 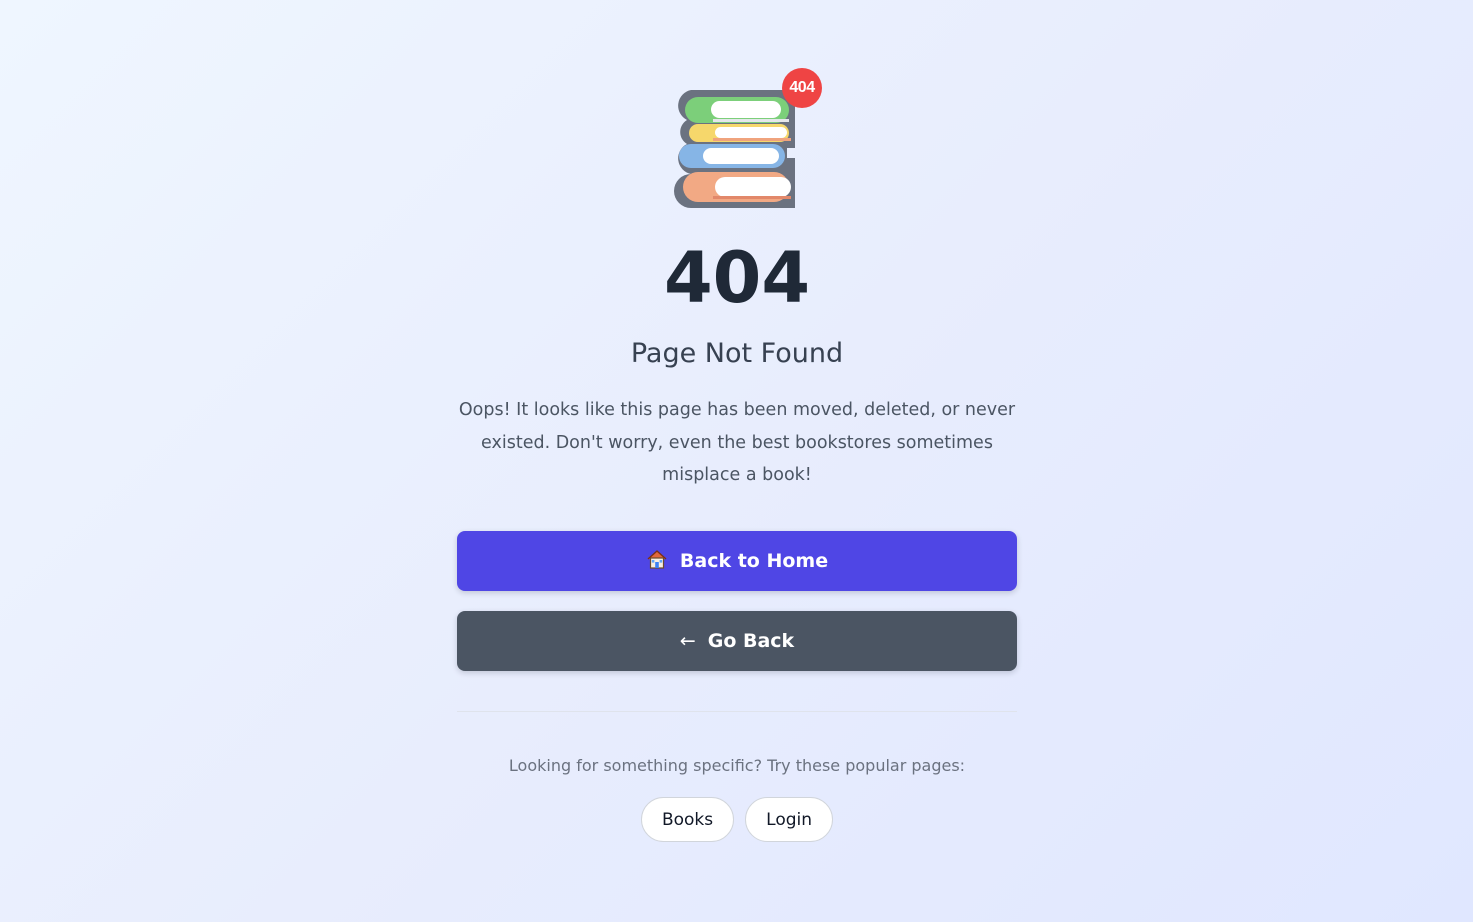 I want to click on books-illustration: 404, so click(x=748, y=139).